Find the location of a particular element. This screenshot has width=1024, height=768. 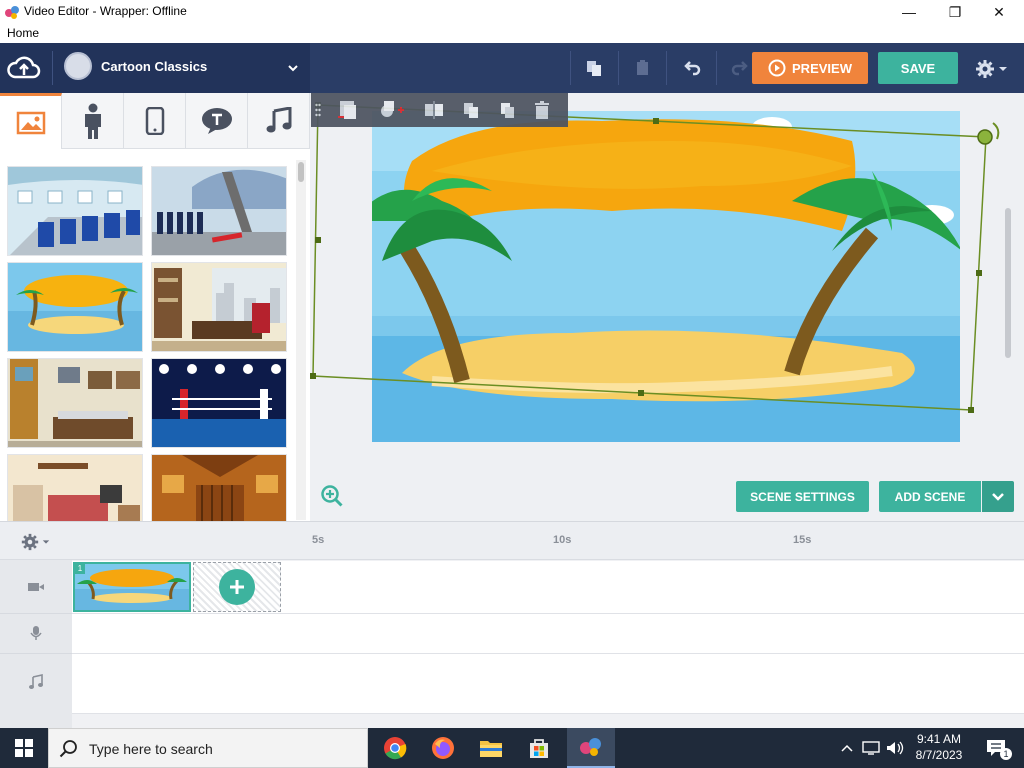

add-scene-slot is located at coordinates (237, 587).